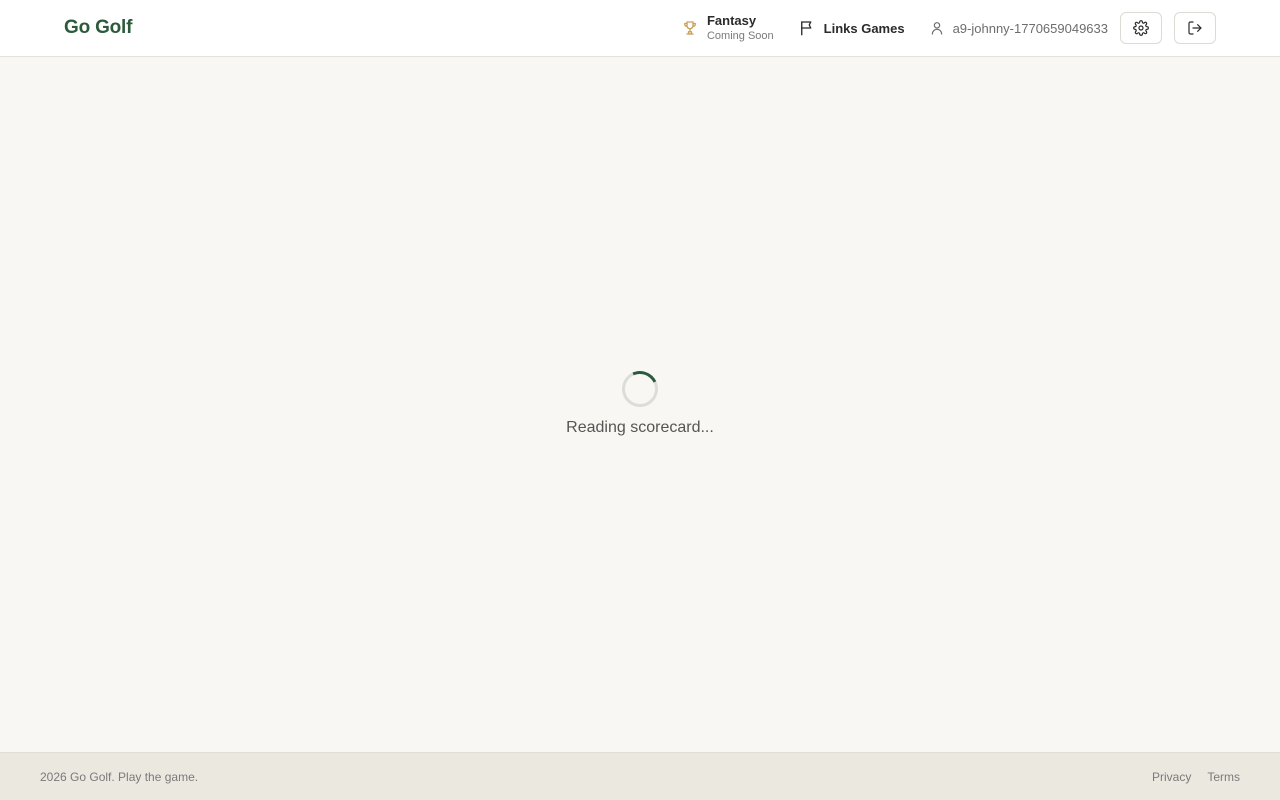 This screenshot has height=800, width=1280. Describe the element at coordinates (937, 28) in the screenshot. I see `user-icon` at that location.